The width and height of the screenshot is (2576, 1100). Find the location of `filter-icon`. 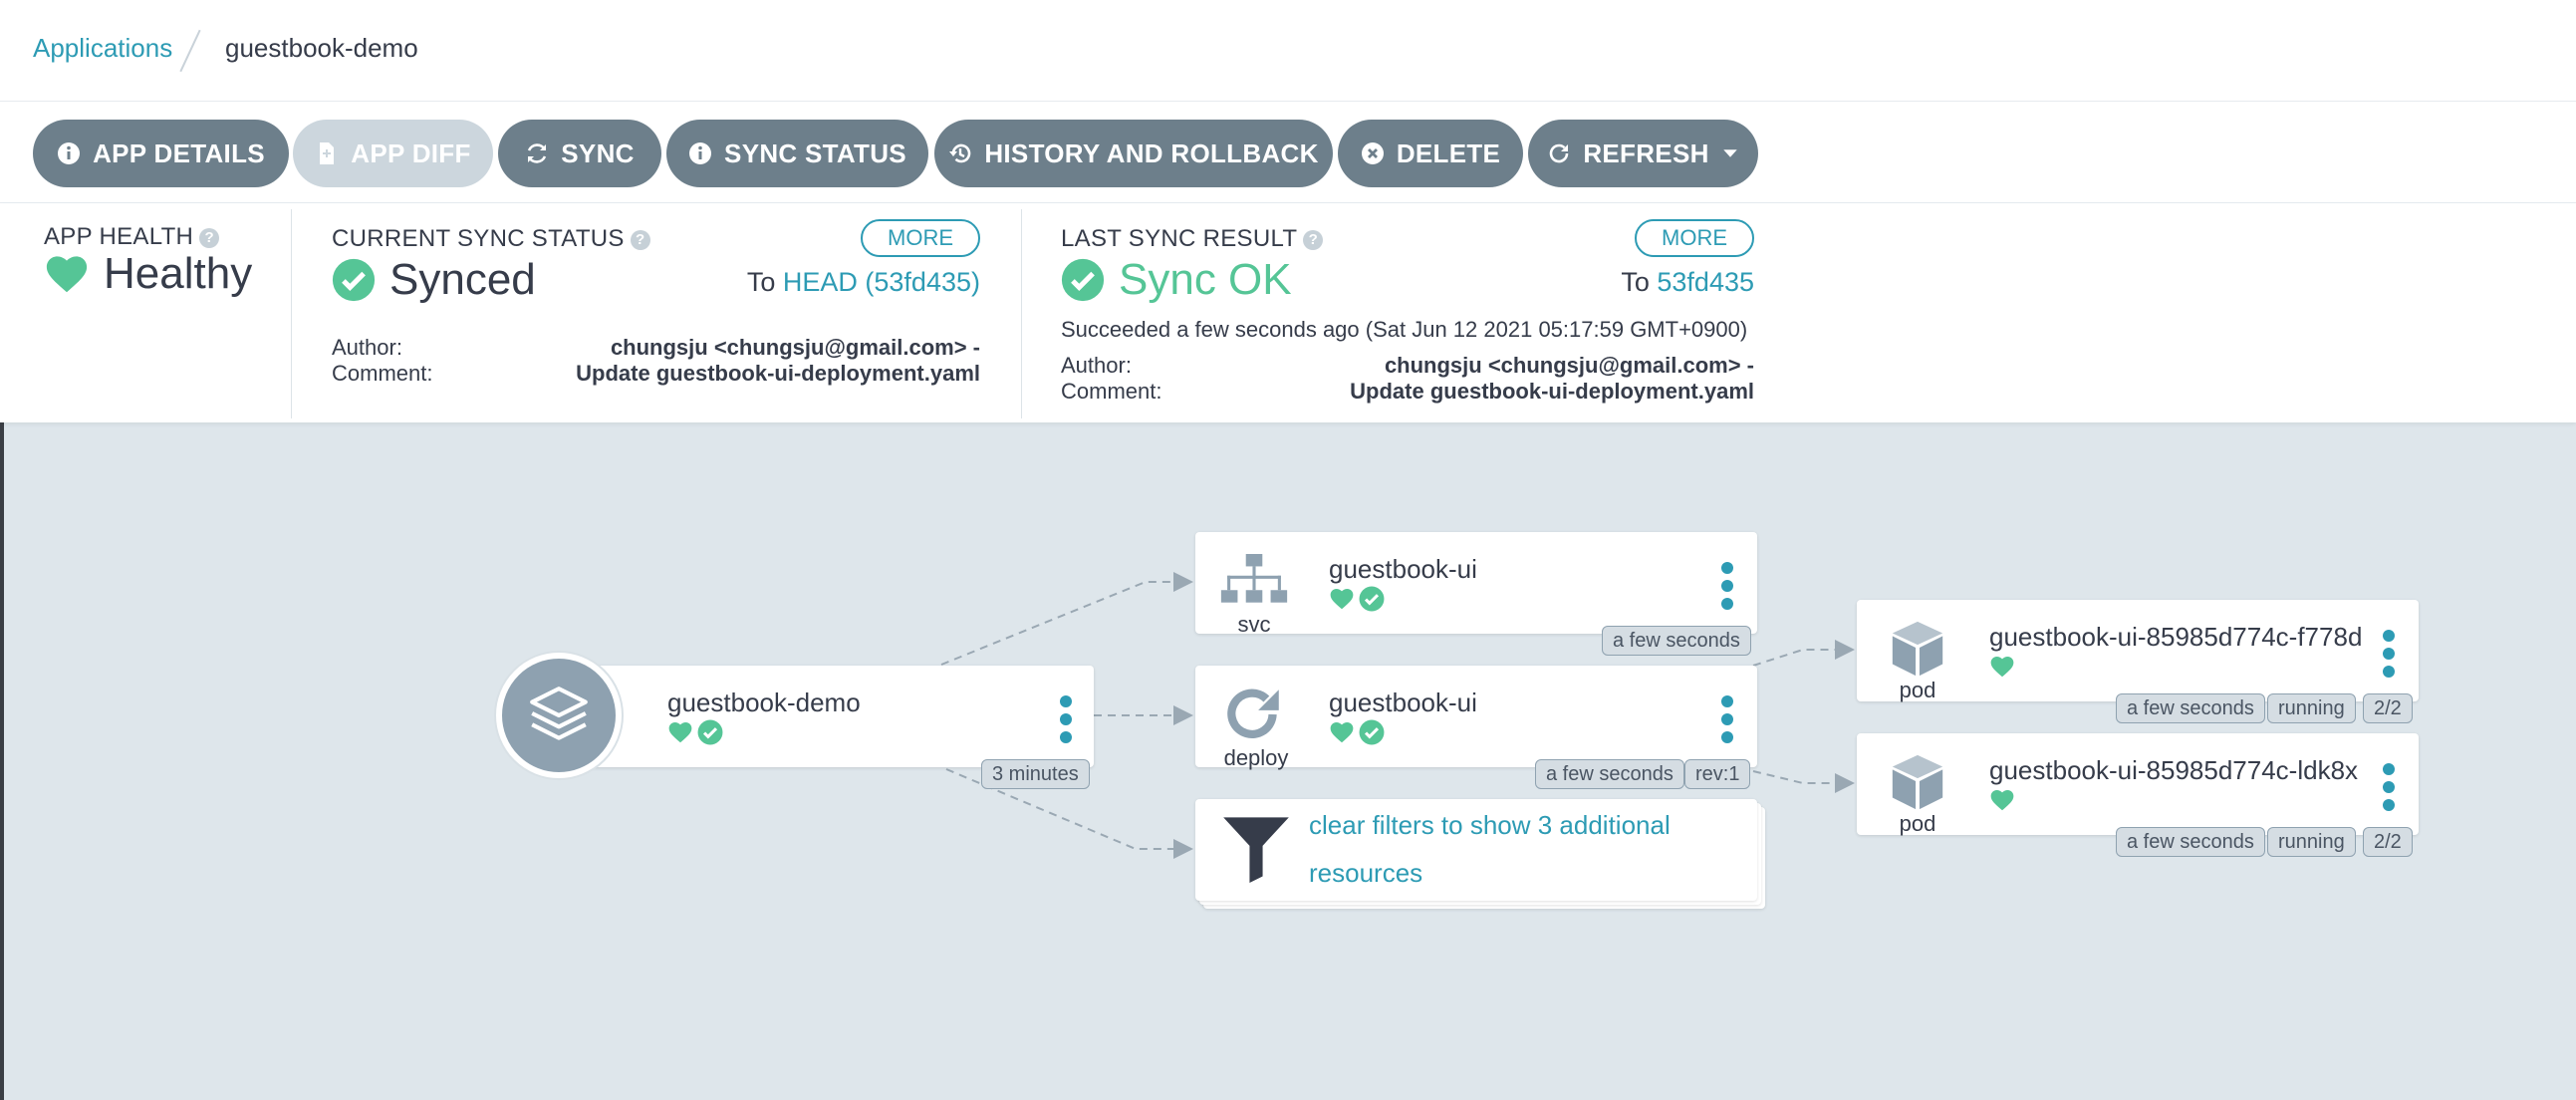

filter-icon is located at coordinates (1256, 850).